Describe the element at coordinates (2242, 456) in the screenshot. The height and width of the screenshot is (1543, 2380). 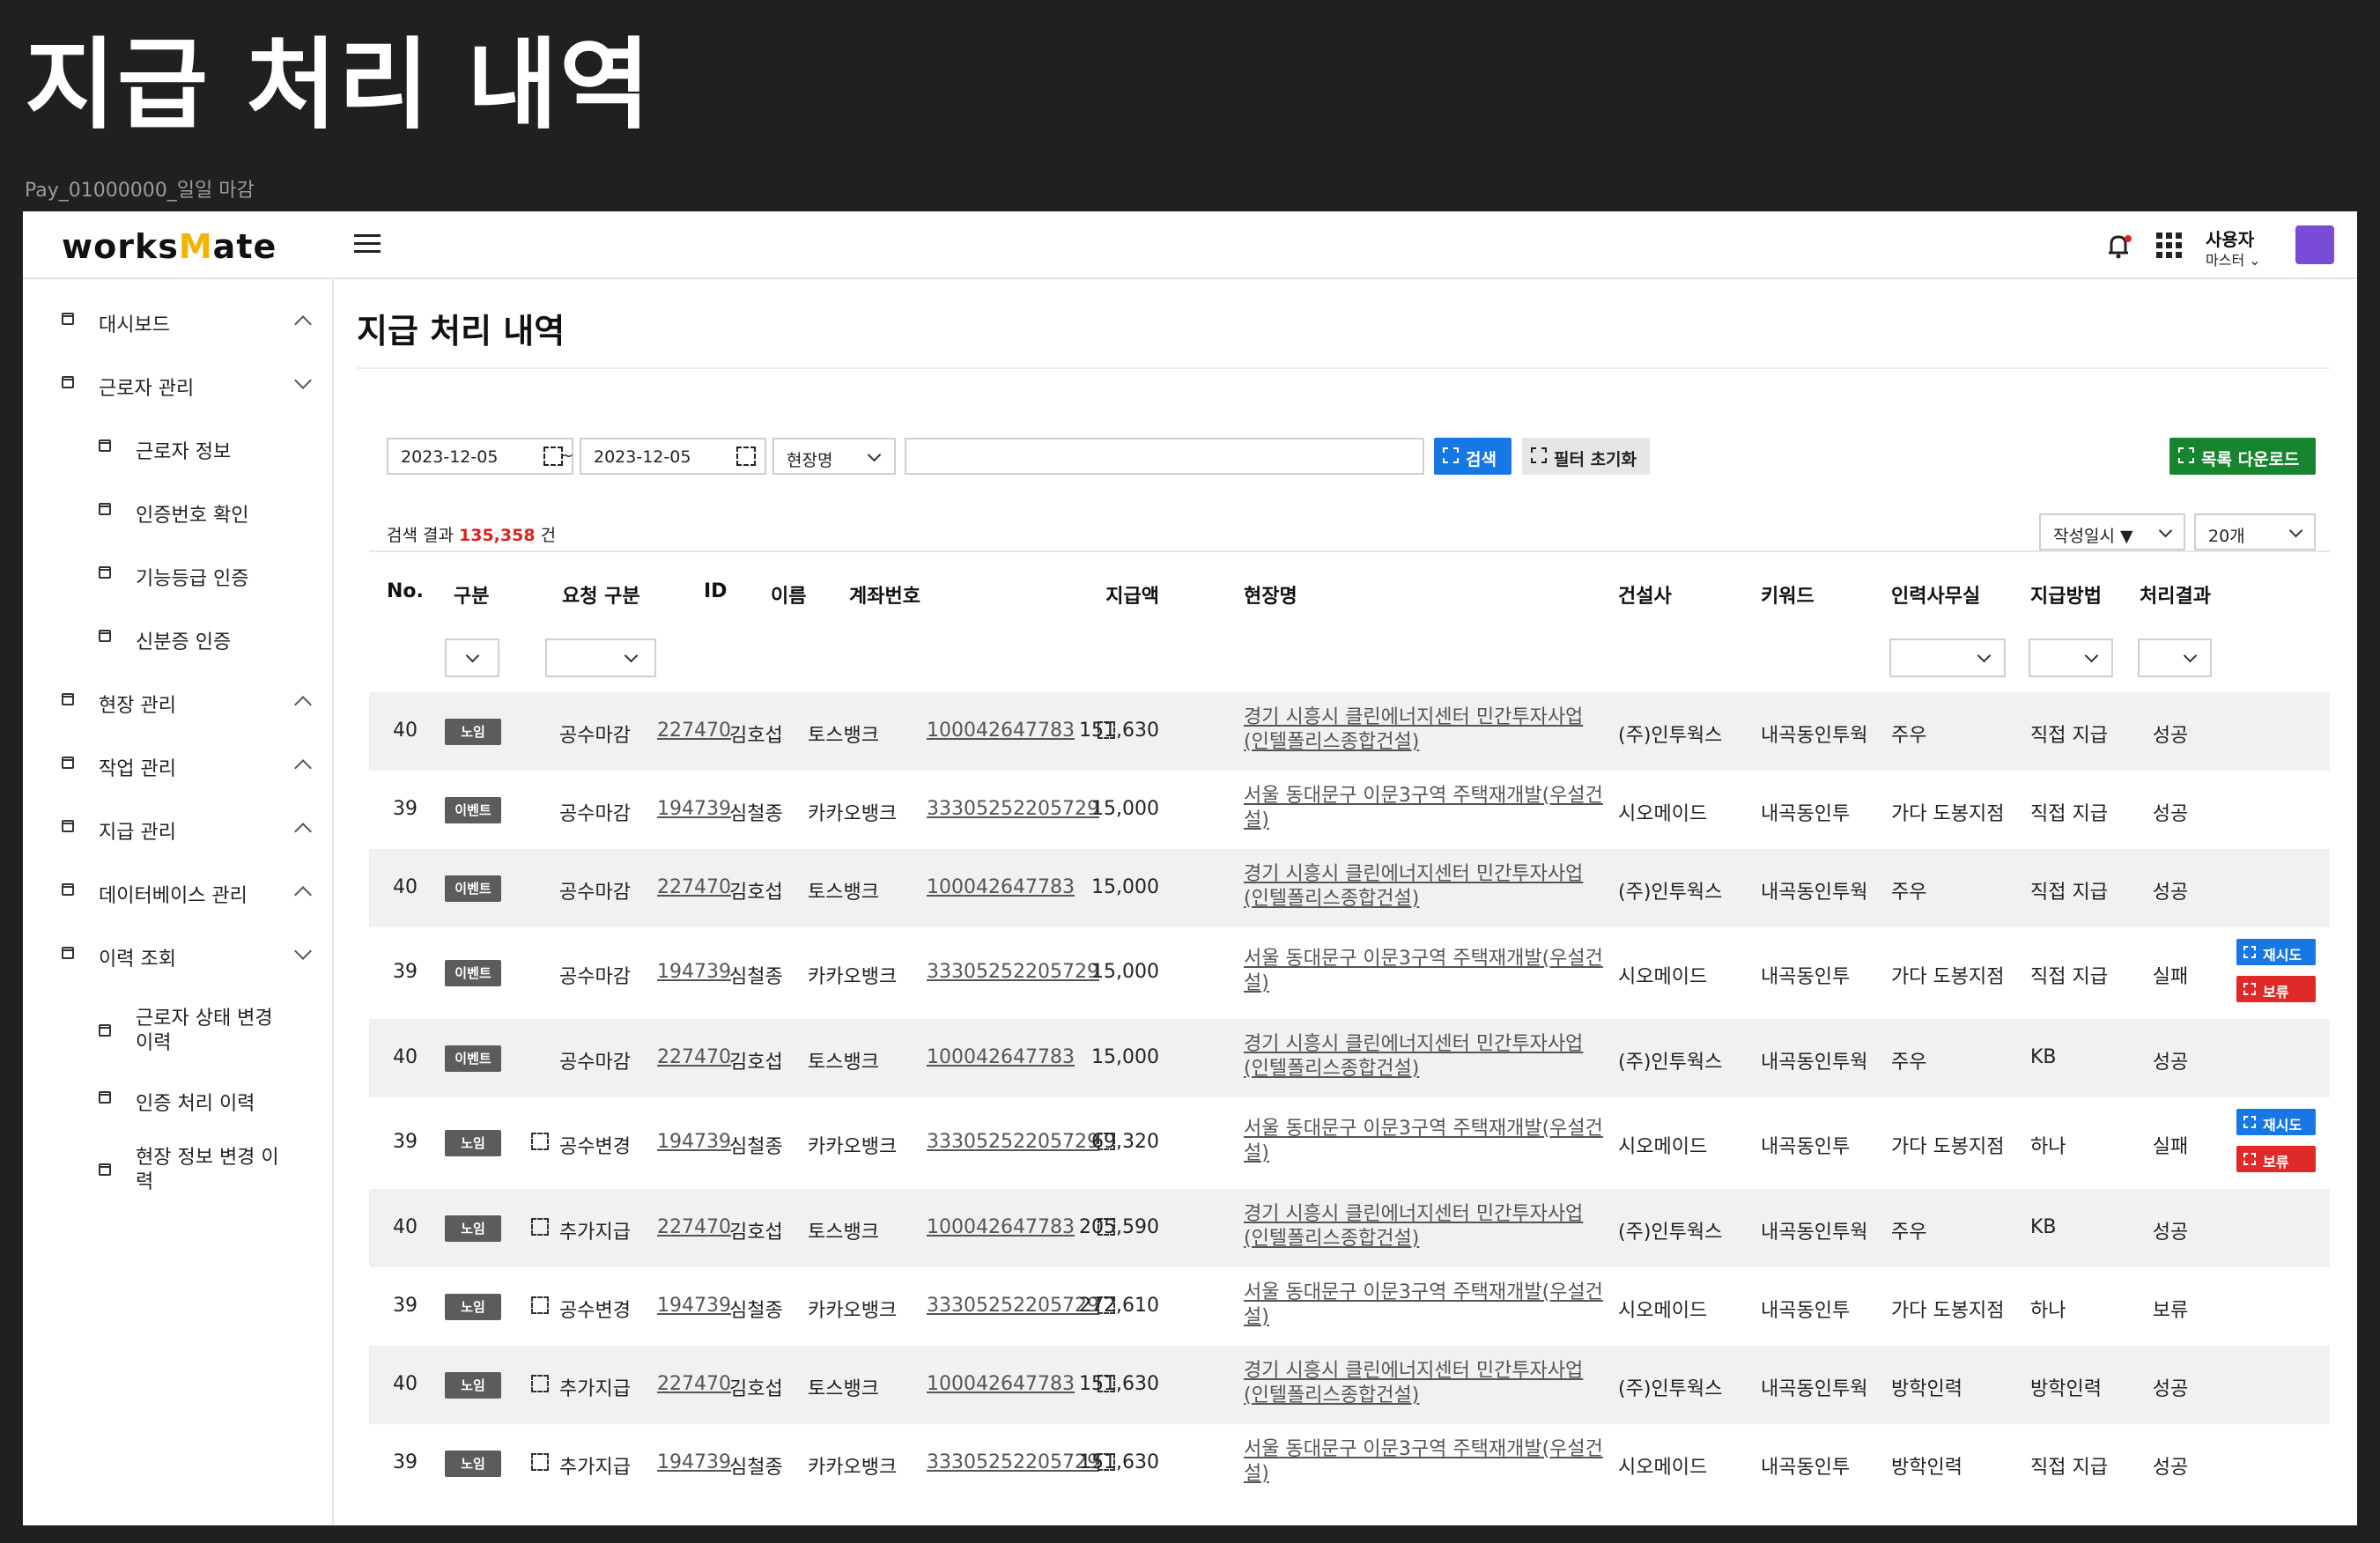
I see `download-list-button: 목록 다운로드` at that location.